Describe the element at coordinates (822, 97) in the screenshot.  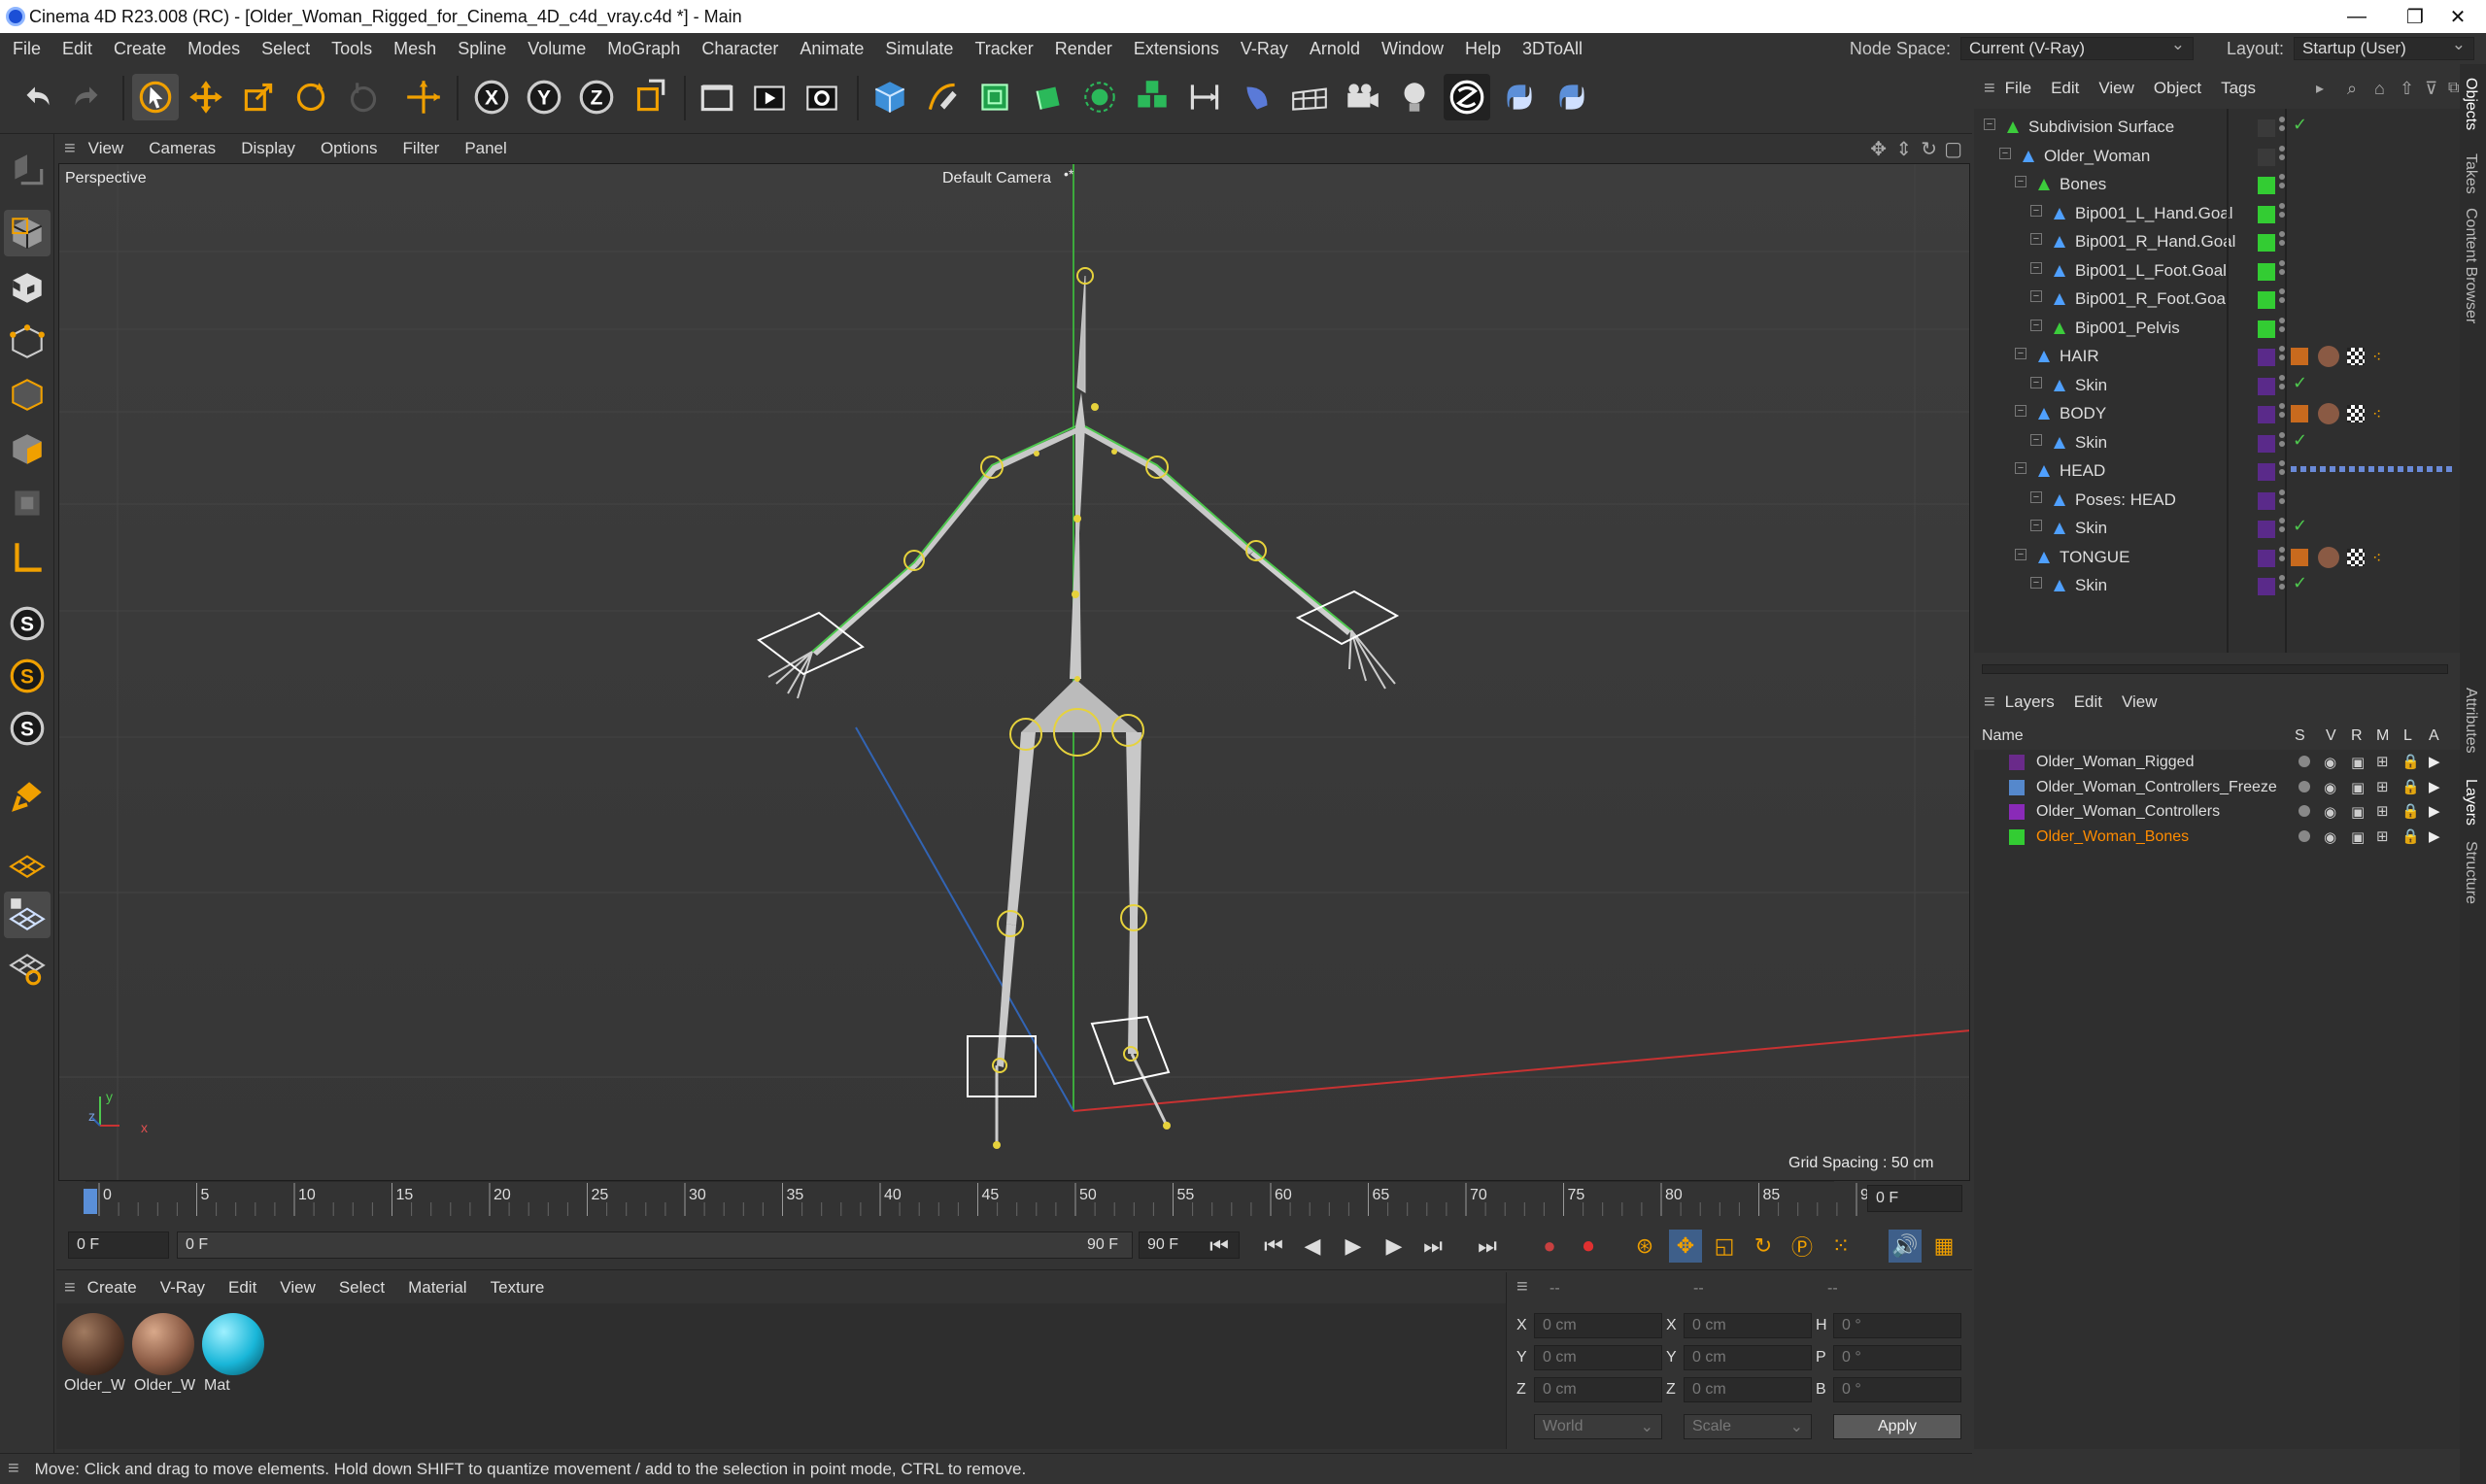
I see `render-settings-icon` at that location.